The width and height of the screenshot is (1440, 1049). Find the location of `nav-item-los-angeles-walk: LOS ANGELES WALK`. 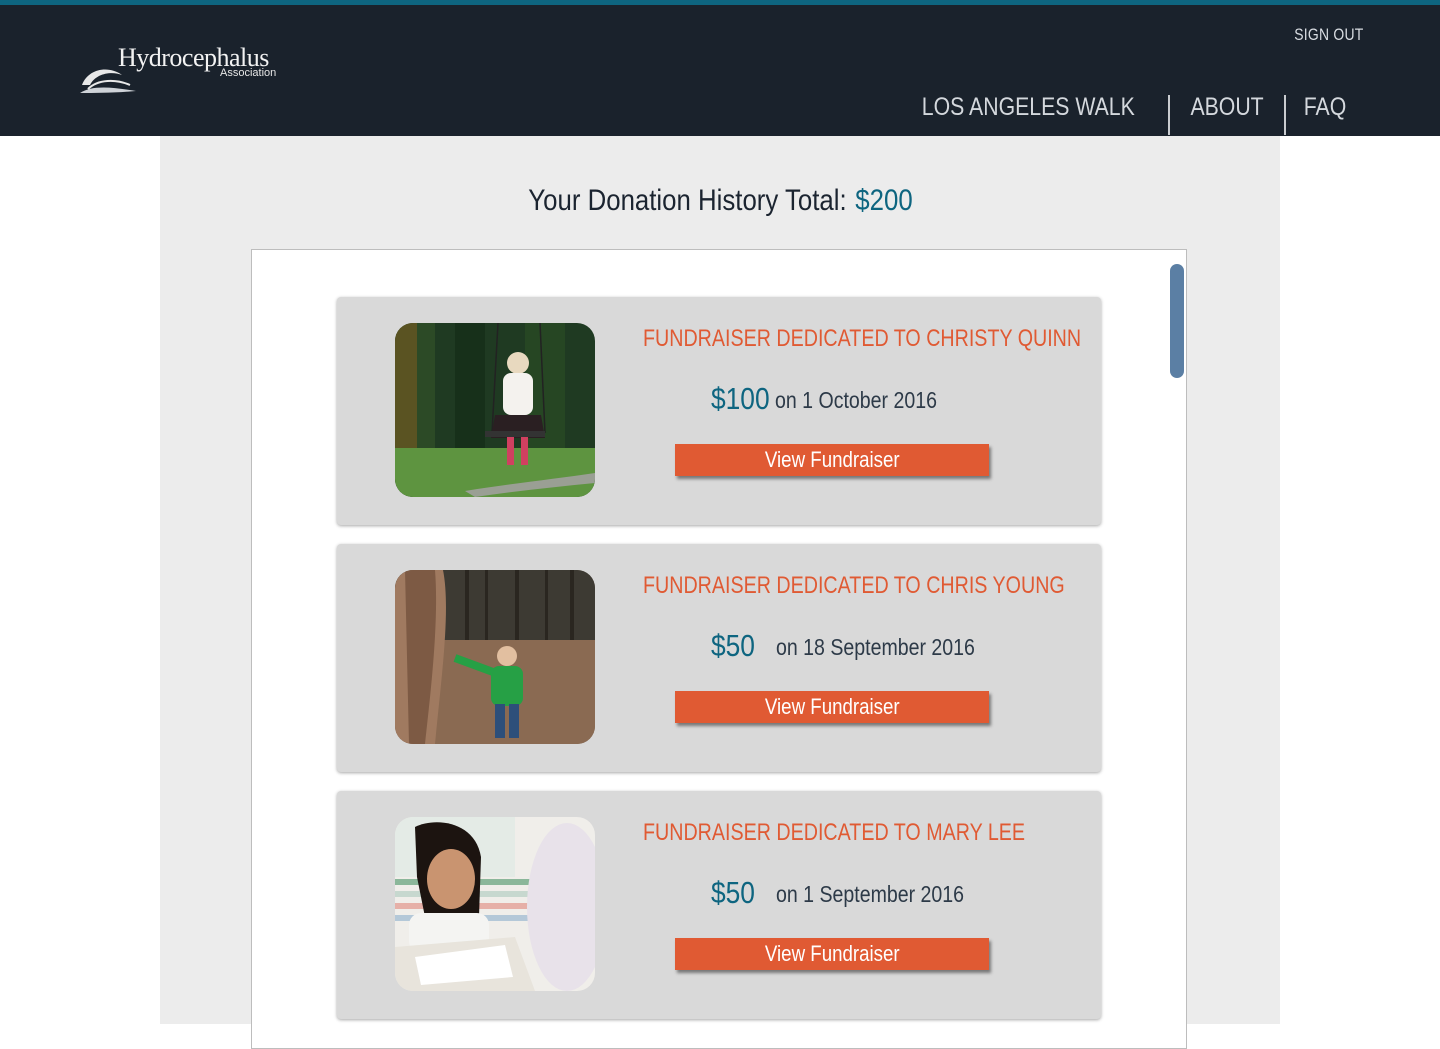

nav-item-los-angeles-walk: LOS ANGELES WALK is located at coordinates (1028, 107).